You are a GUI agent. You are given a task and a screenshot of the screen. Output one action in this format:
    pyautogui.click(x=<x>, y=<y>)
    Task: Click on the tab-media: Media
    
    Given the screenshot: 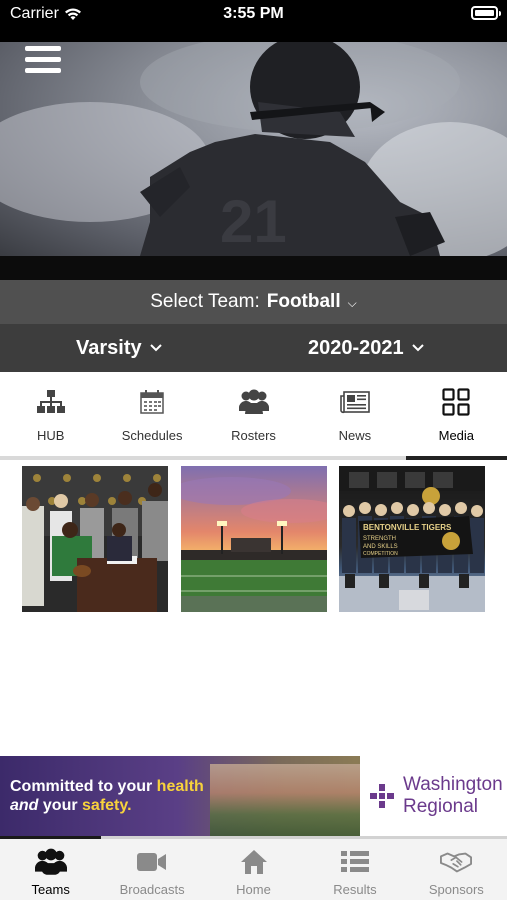 What is the action you would take?
    pyautogui.click(x=456, y=414)
    